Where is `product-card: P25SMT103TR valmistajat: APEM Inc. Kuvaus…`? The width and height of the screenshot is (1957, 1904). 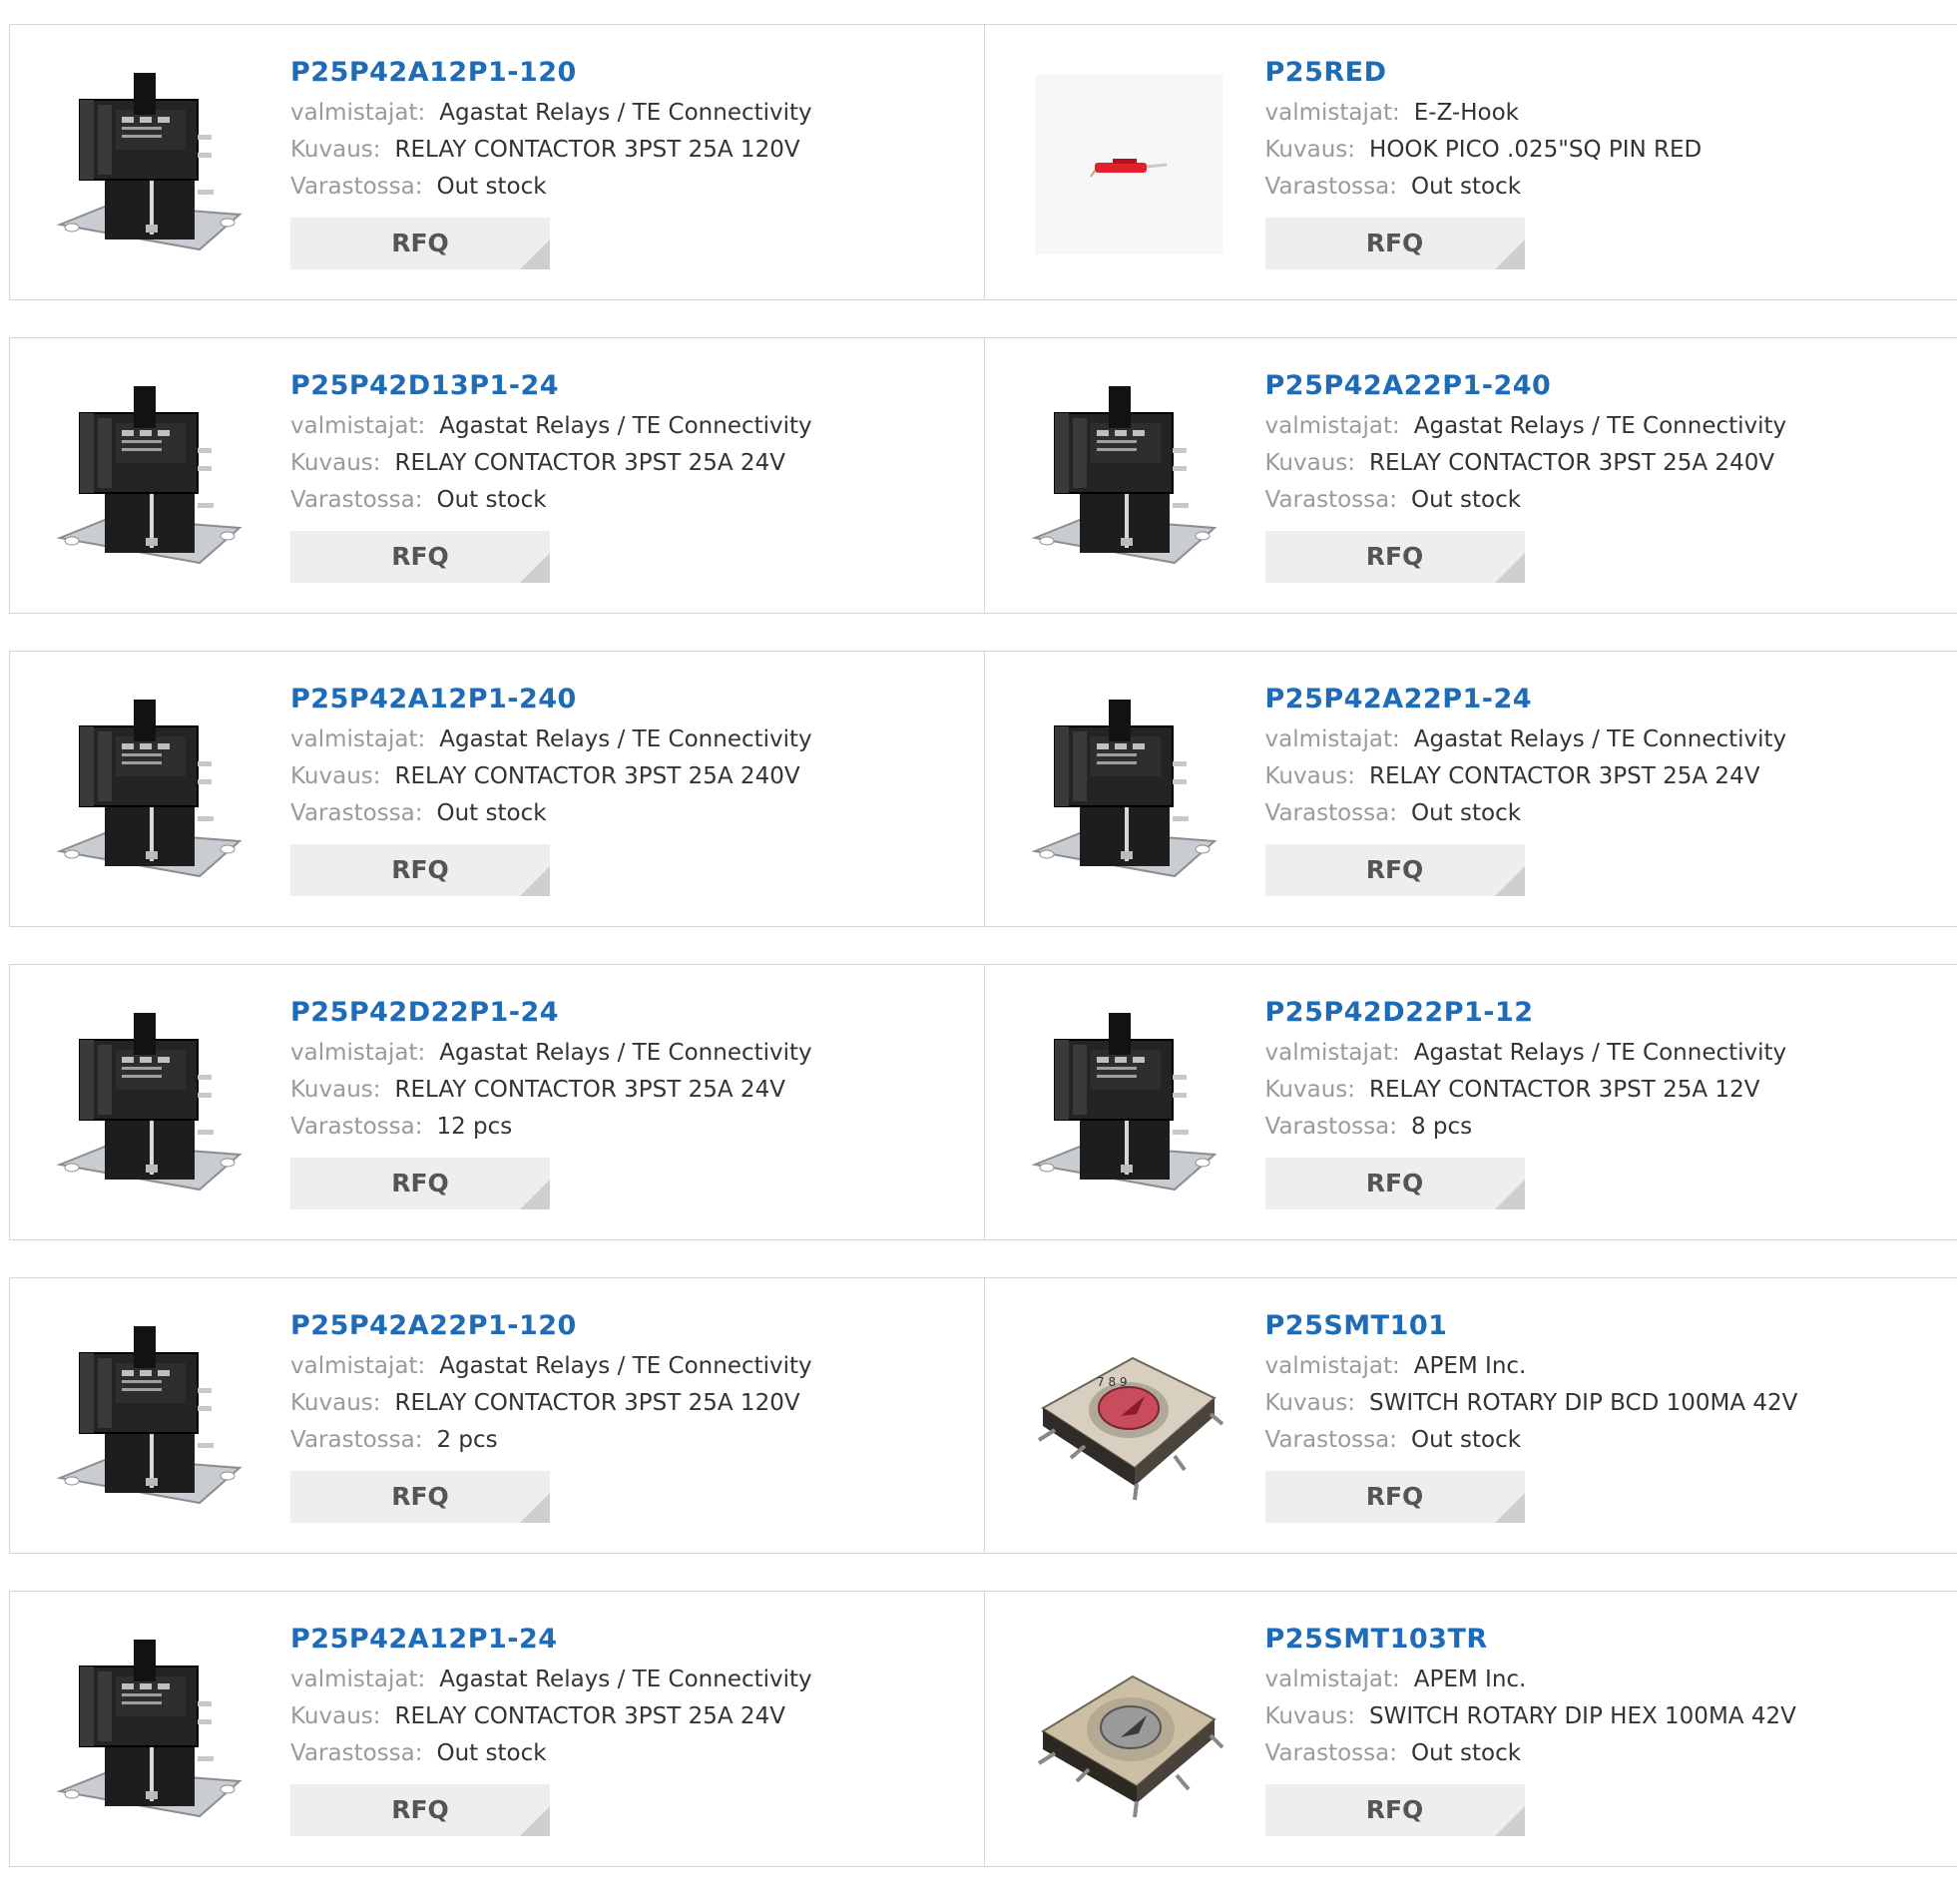 product-card: P25SMT103TR valmistajat: APEM Inc. Kuvaus… is located at coordinates (1470, 1729).